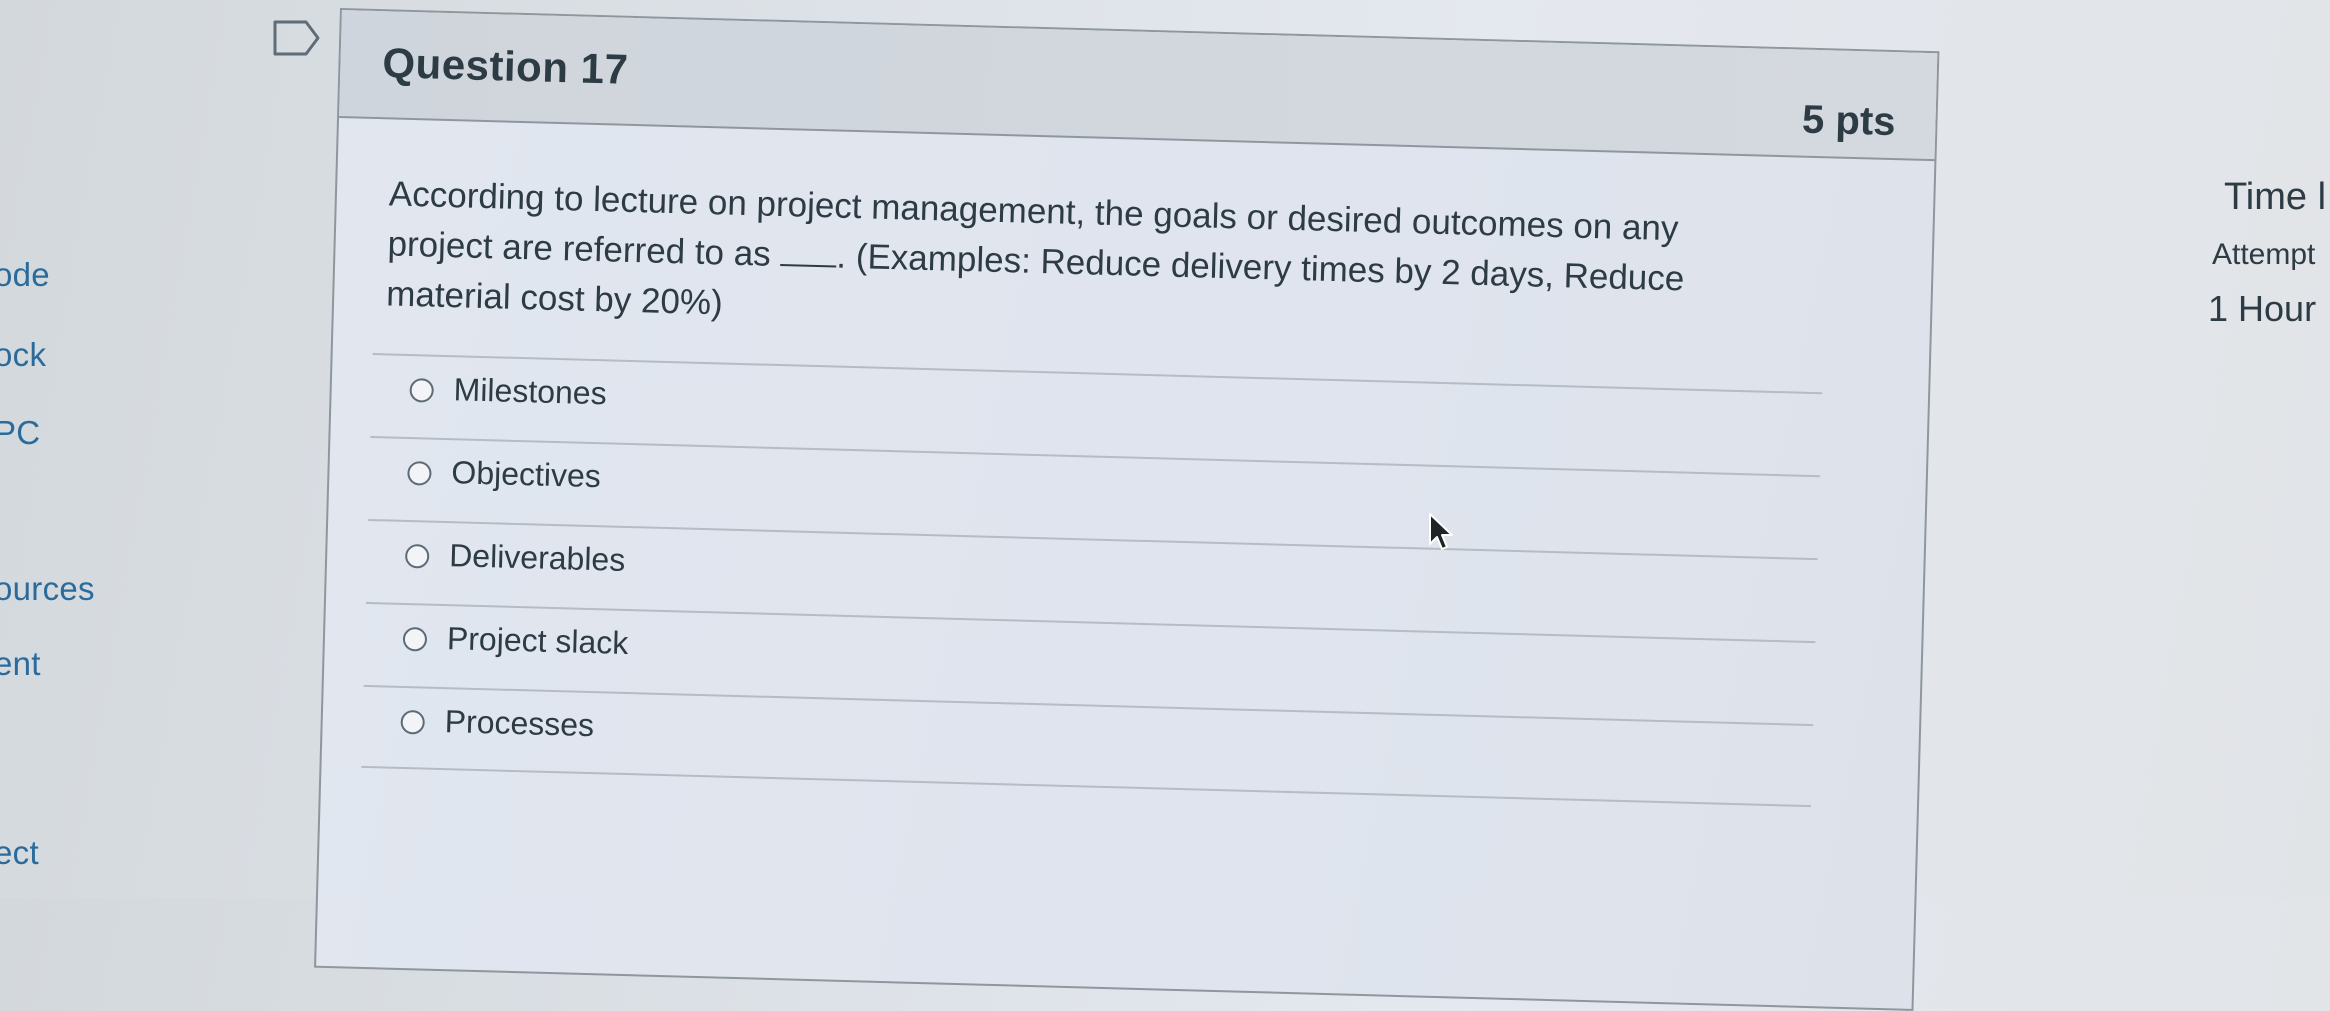  What do you see at coordinates (47, 589) in the screenshot?
I see `nav-item-resources: ources` at bounding box center [47, 589].